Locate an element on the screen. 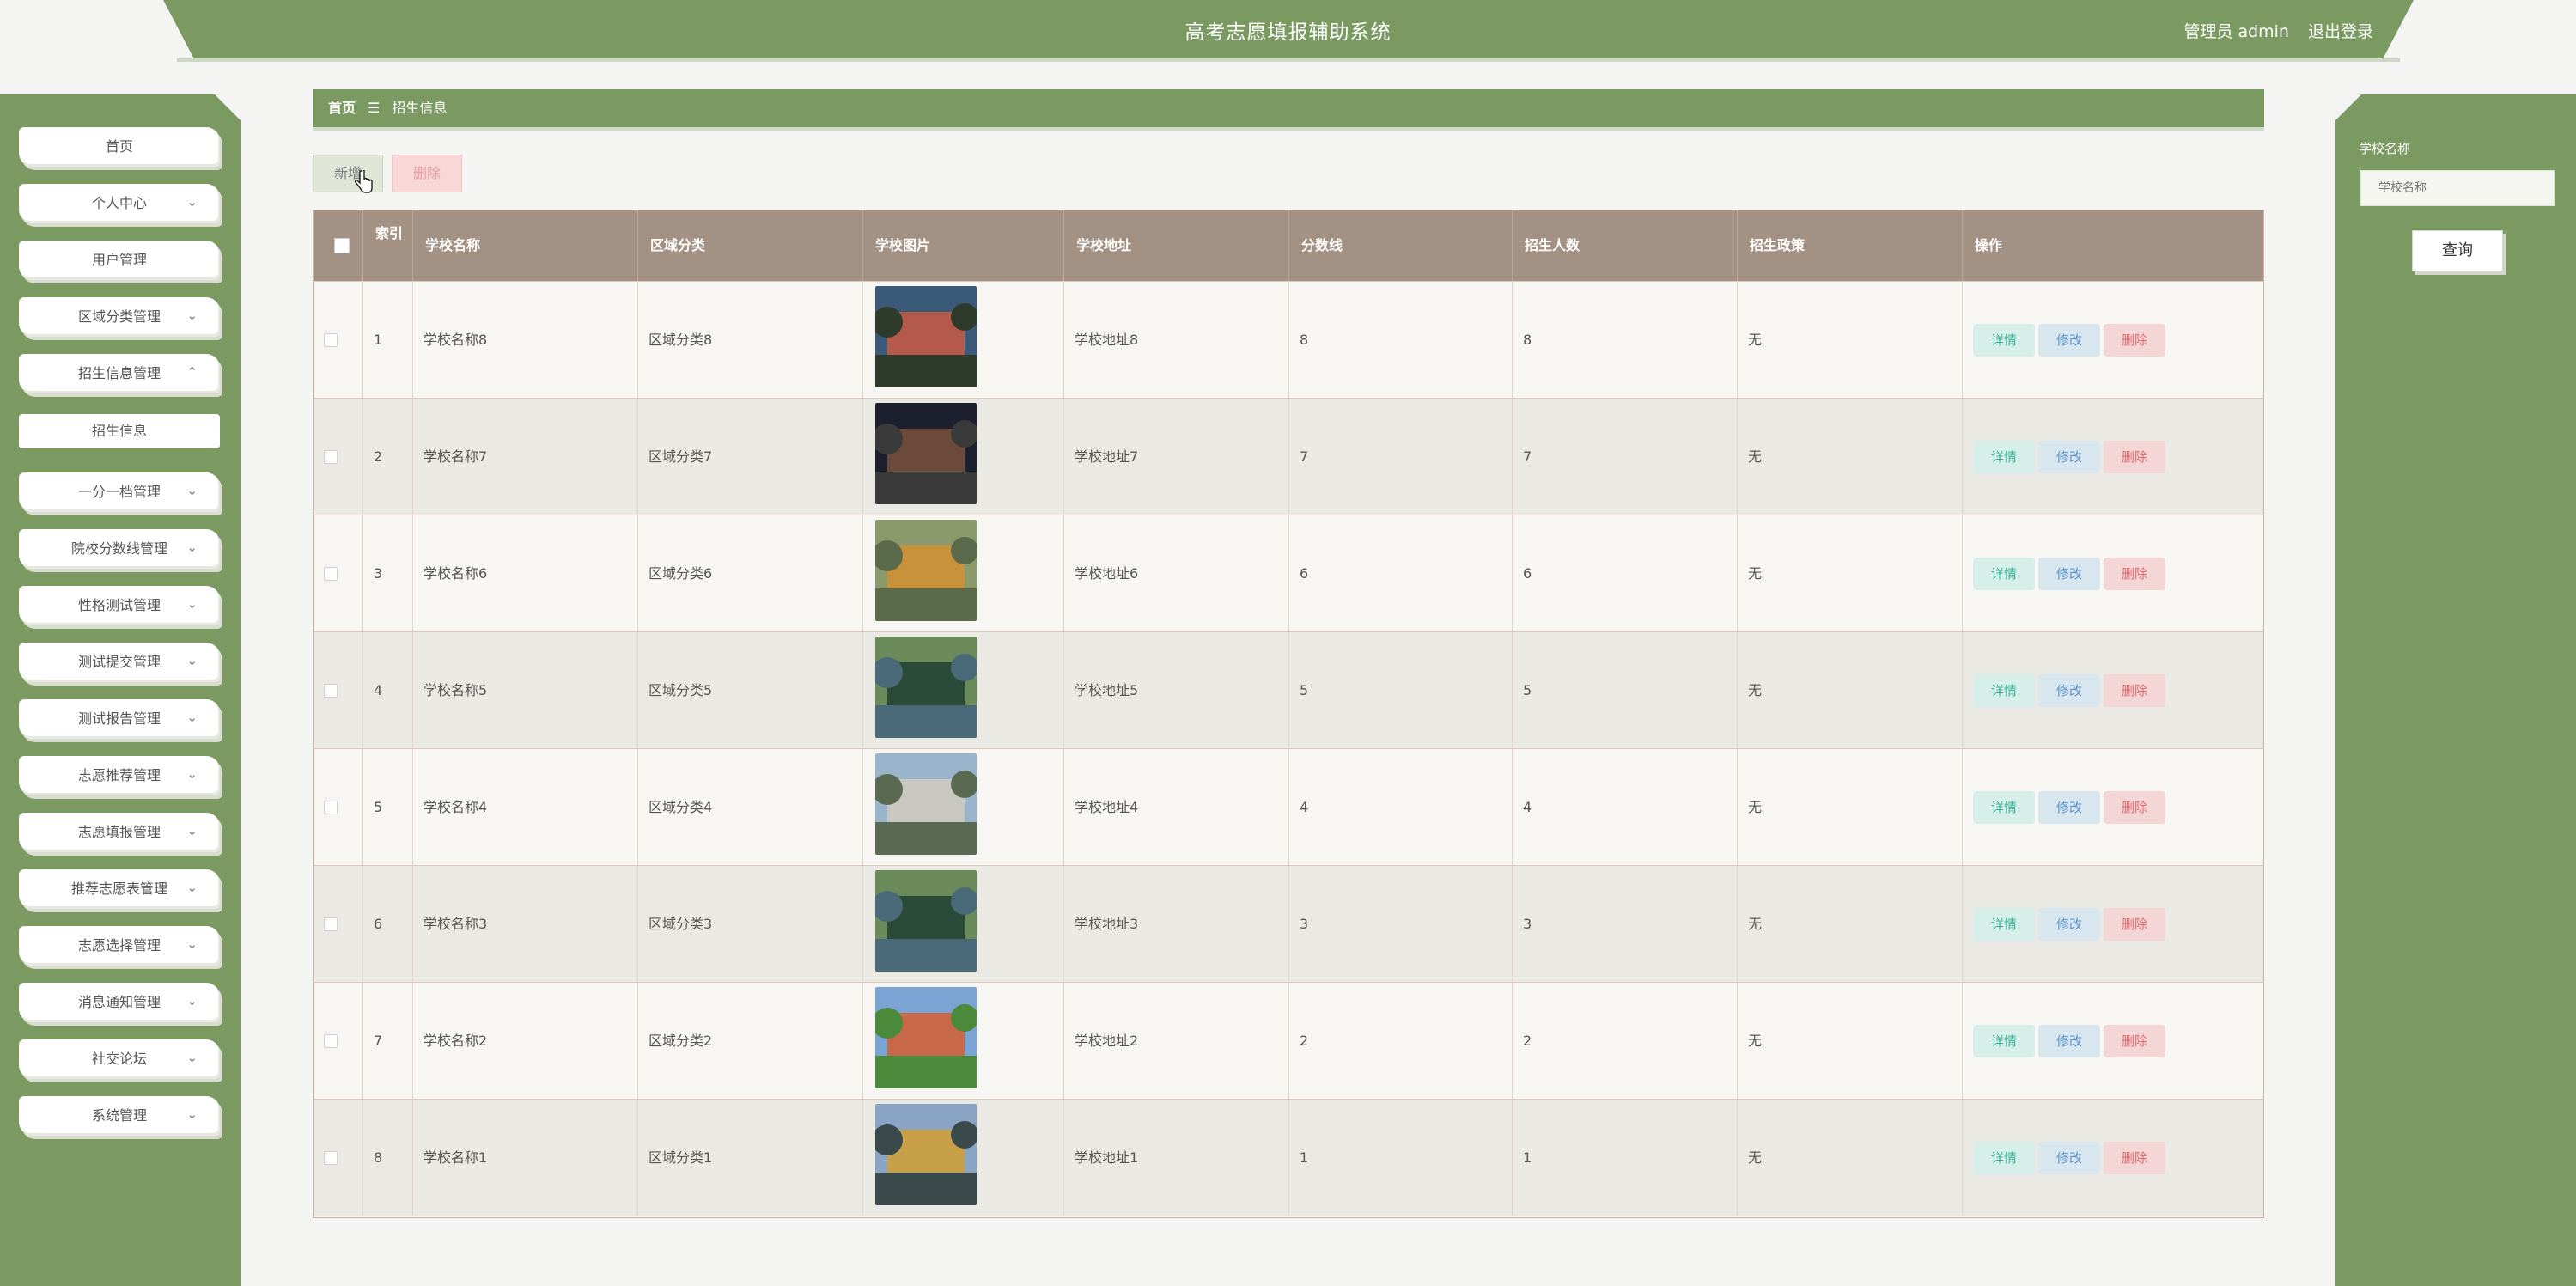  sidebar-item-label: 性格测试管理 is located at coordinates (119, 605).